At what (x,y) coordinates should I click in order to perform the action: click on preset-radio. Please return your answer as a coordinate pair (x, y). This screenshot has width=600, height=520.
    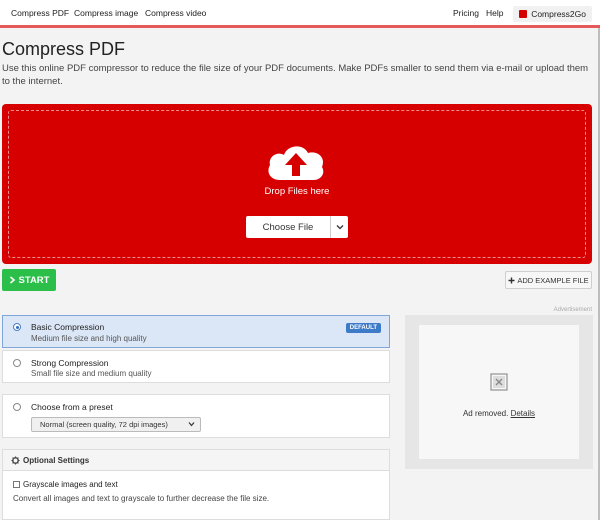
    Looking at the image, I should click on (17, 407).